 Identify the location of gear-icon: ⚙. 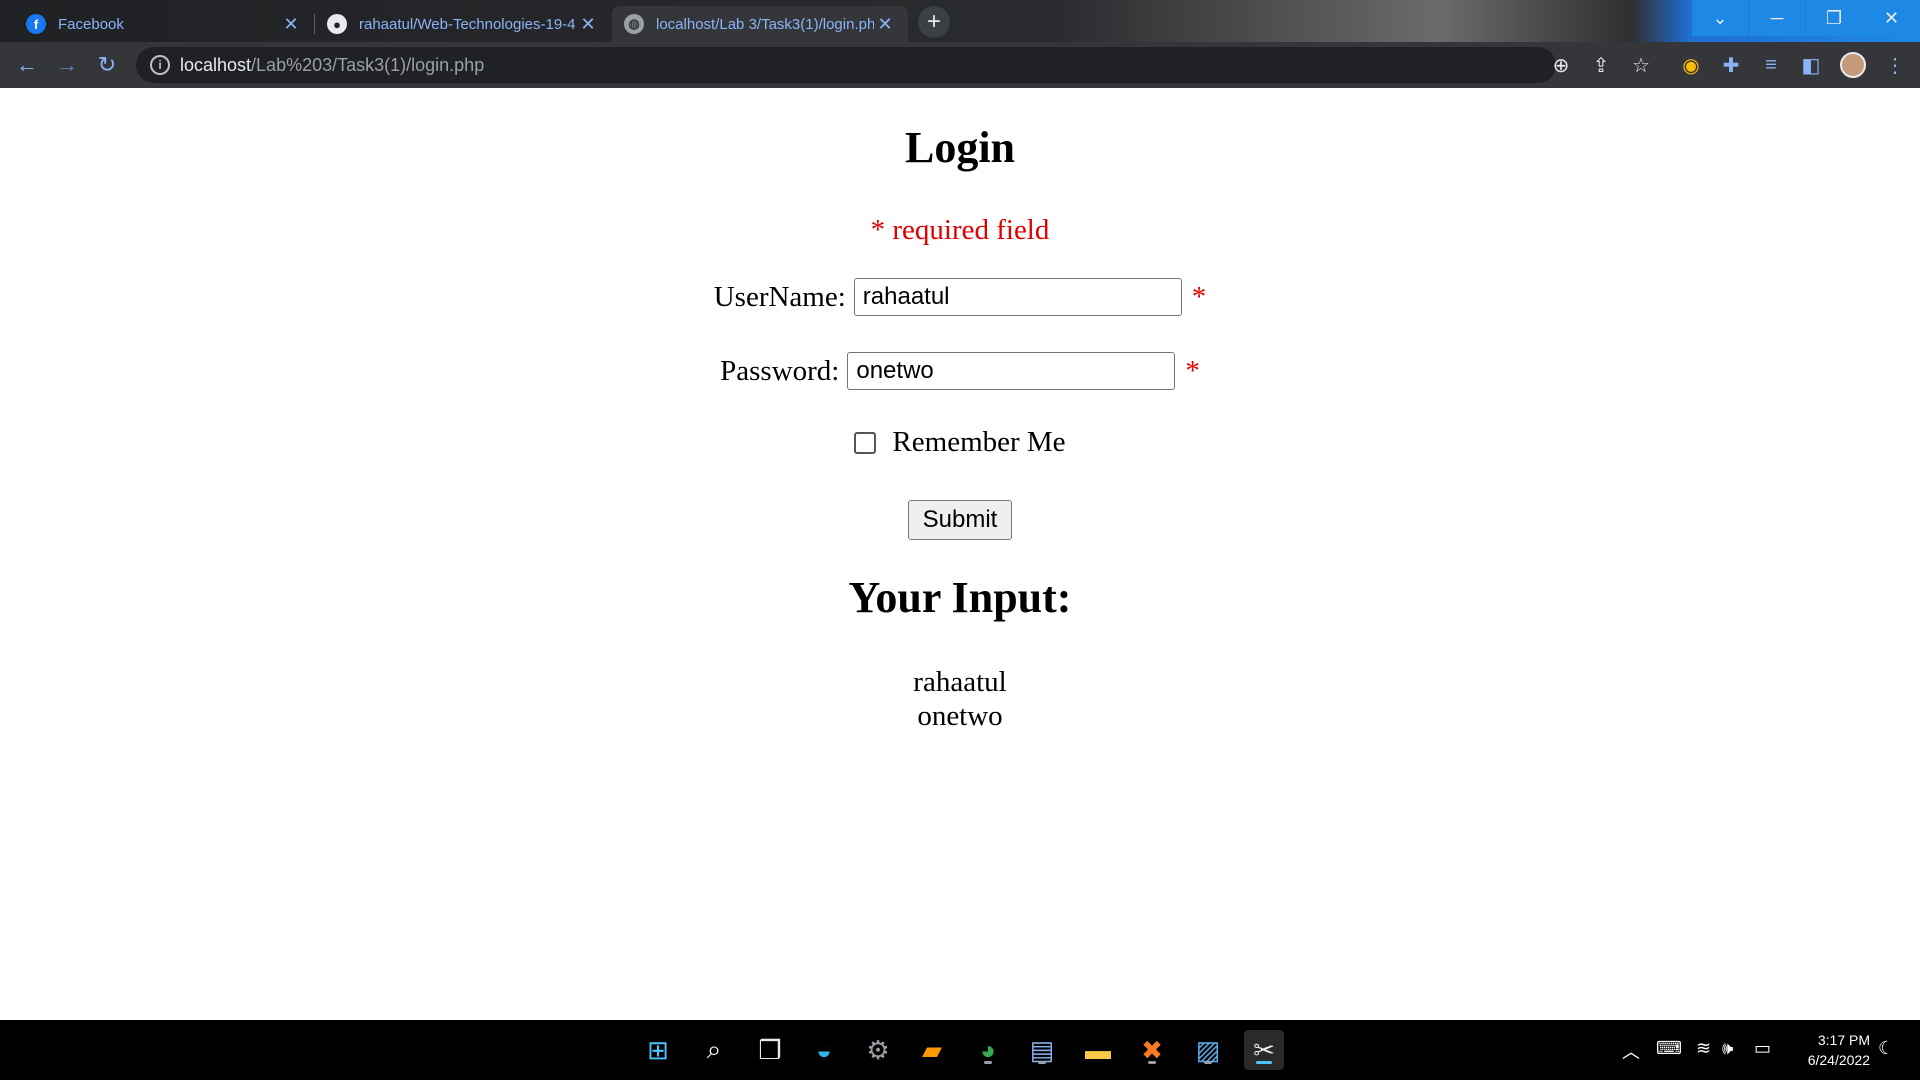
(878, 1049).